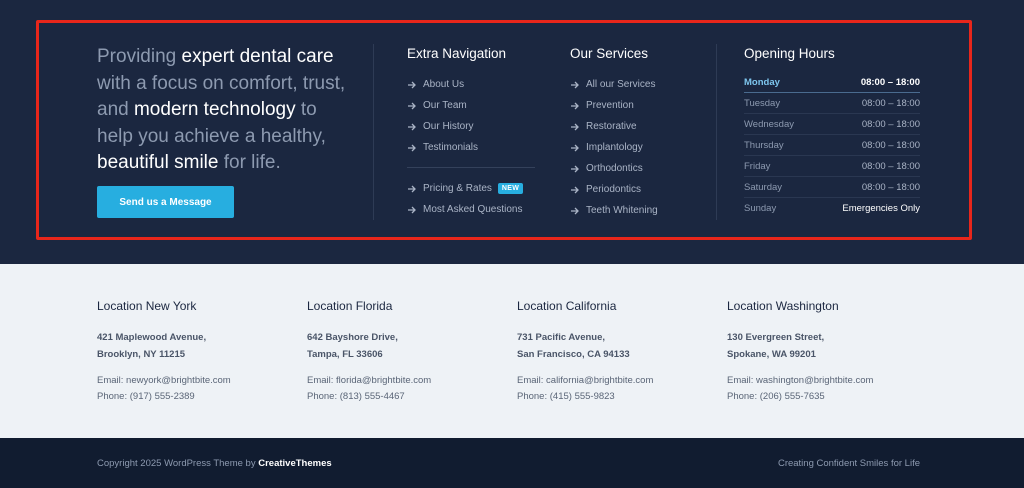  What do you see at coordinates (822, 346) in the screenshot?
I see `location-address: 130 Evergreen Street, Spokane, WA 99201` at bounding box center [822, 346].